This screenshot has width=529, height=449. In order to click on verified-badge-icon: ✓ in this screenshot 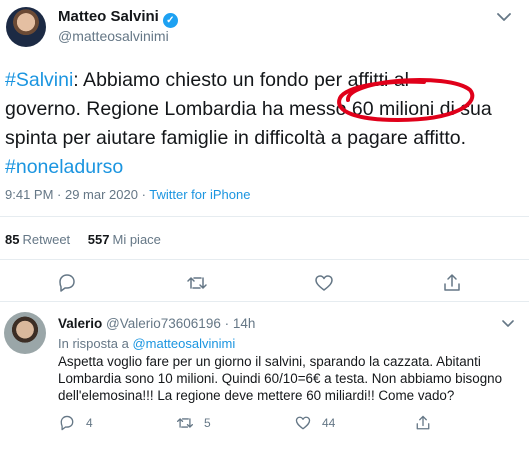, I will do `click(170, 20)`.